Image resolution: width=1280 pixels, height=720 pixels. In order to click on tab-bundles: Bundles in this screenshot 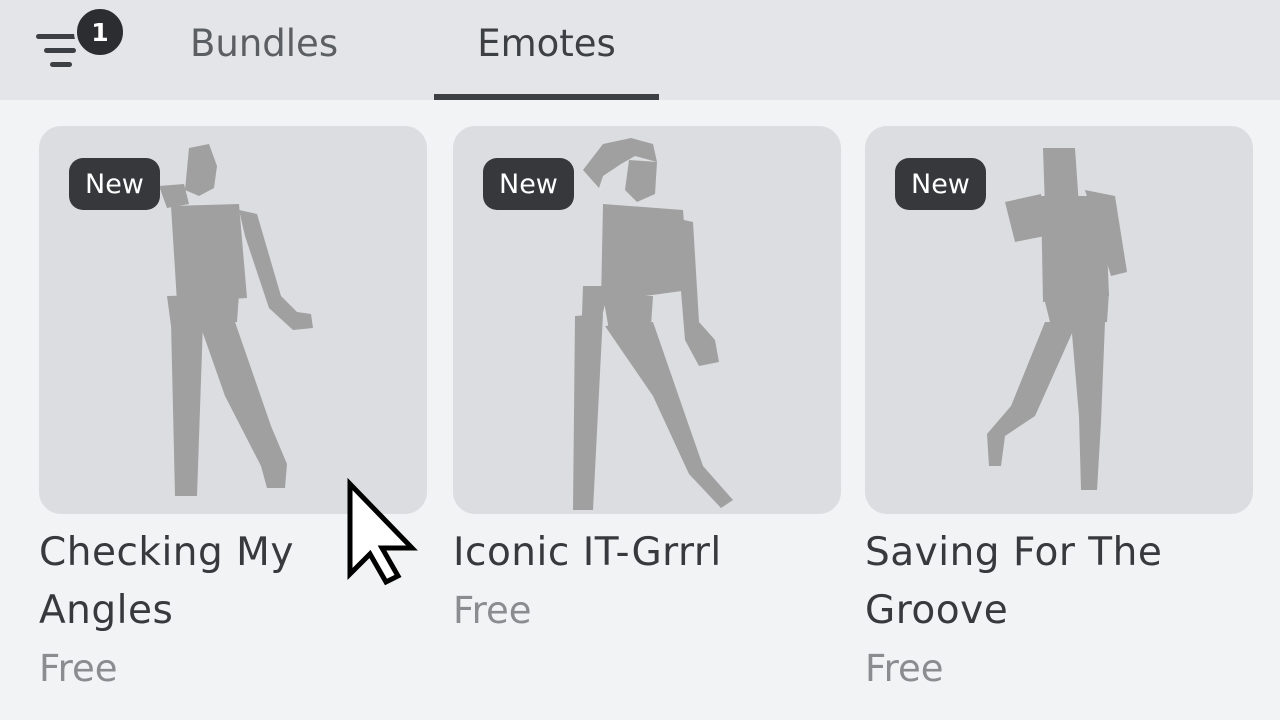, I will do `click(264, 61)`.